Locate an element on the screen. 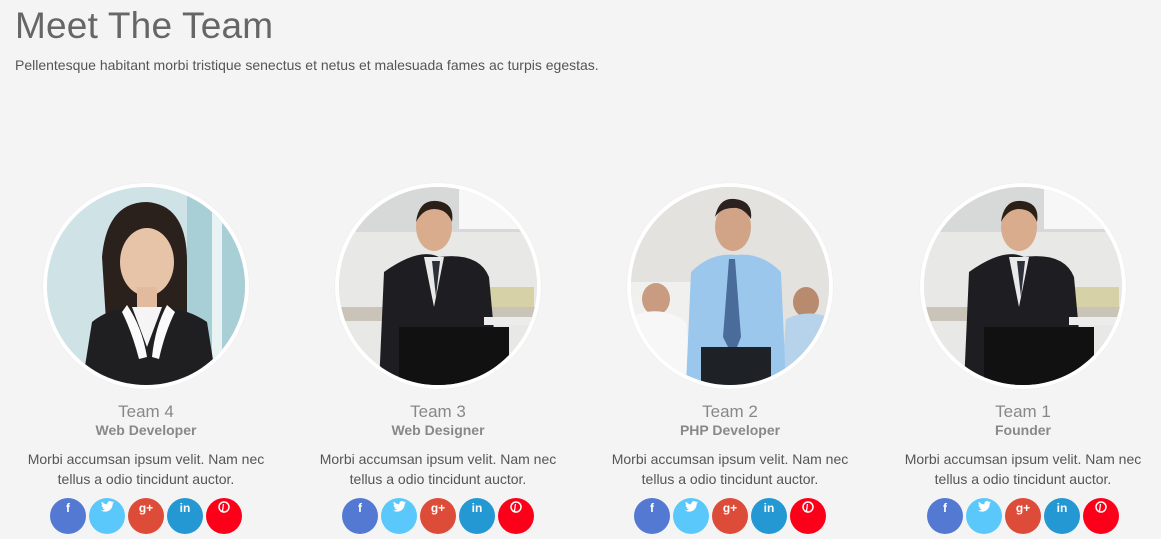 The width and height of the screenshot is (1161, 539). team-member-name: Team 2 is located at coordinates (730, 411).